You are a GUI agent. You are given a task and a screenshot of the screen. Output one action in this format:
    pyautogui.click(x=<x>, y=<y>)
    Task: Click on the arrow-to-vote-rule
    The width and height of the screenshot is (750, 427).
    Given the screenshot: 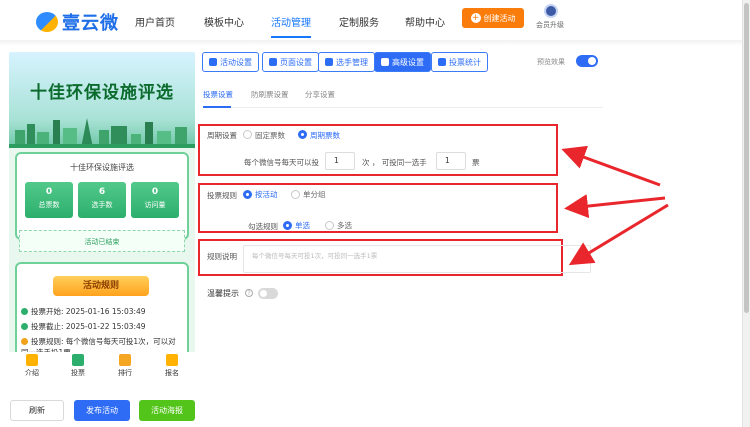 What is the action you would take?
    pyautogui.click(x=615, y=206)
    